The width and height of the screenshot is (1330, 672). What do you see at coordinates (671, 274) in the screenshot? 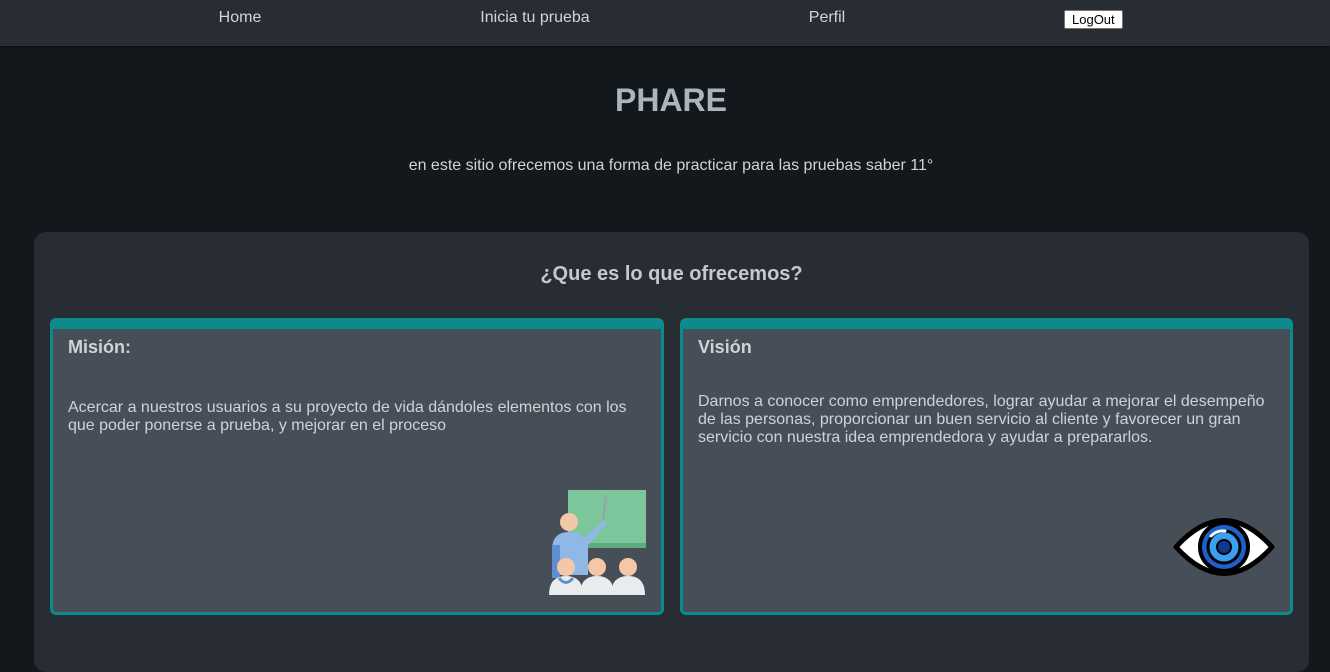
I see `offer-heading: ¿Que es lo que ofrecemos?` at bounding box center [671, 274].